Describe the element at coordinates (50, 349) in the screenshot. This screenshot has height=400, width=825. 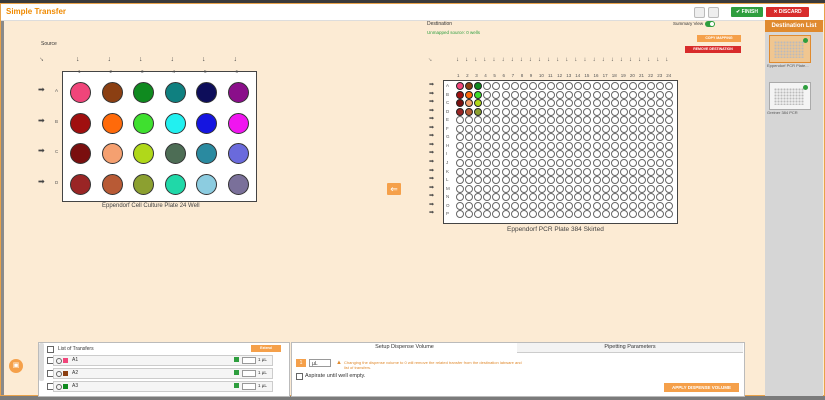
I see `select-all-checkbox` at that location.